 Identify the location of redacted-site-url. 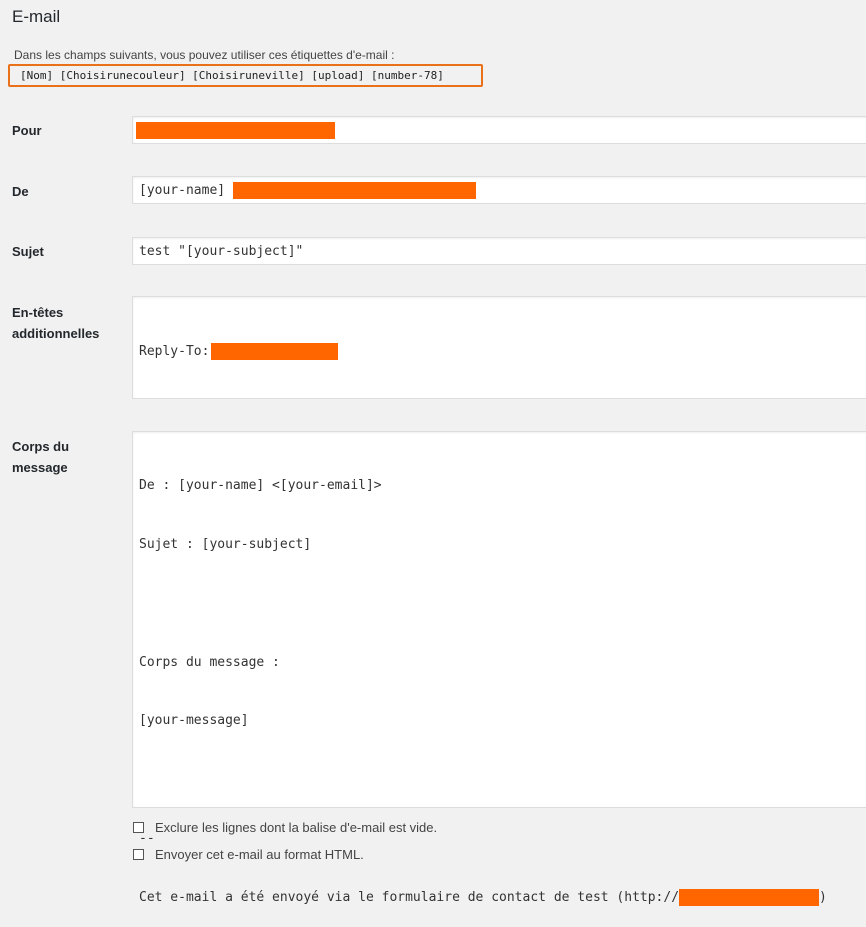
(749, 897).